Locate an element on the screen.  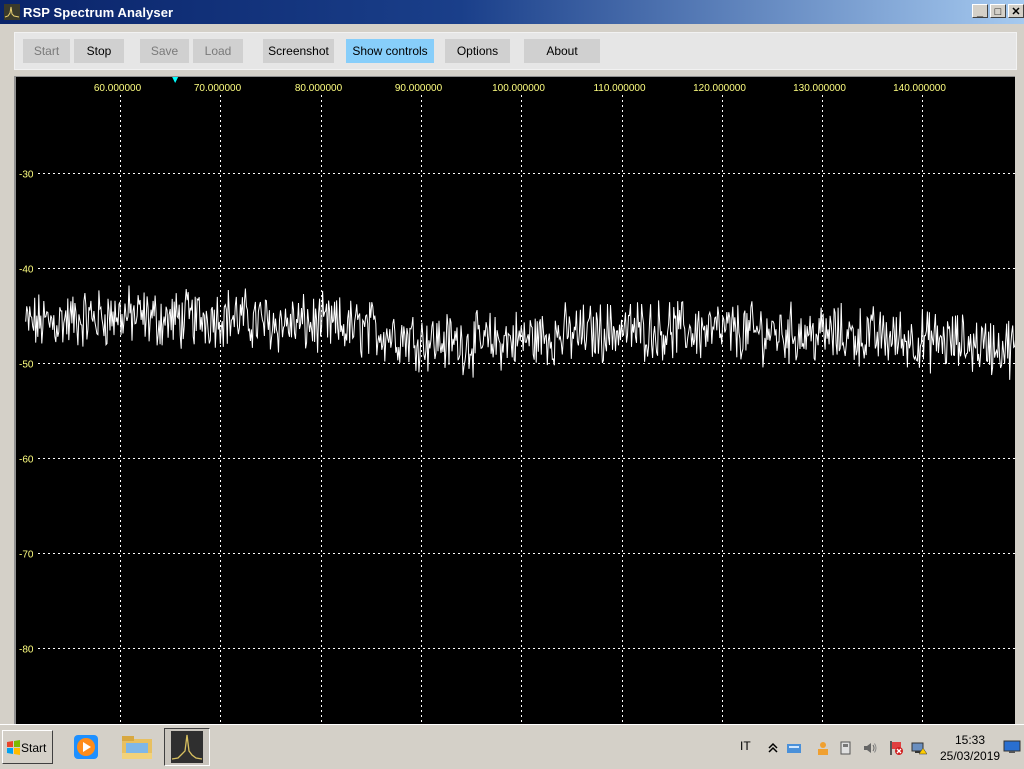
options-button: Options is located at coordinates (477, 51).